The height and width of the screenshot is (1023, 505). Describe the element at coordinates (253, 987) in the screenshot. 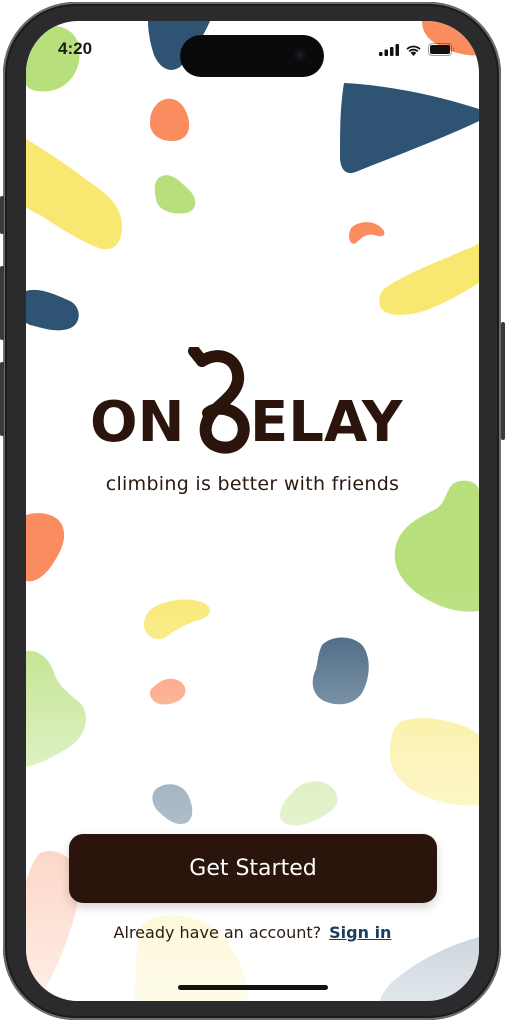

I see `home-indicator` at that location.